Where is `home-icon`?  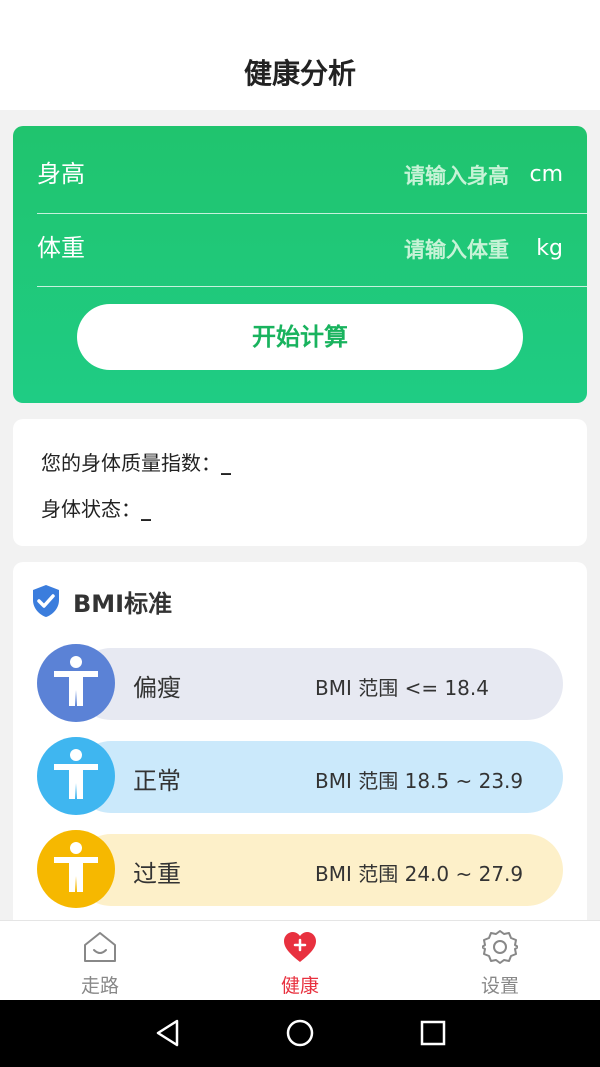 home-icon is located at coordinates (300, 1033).